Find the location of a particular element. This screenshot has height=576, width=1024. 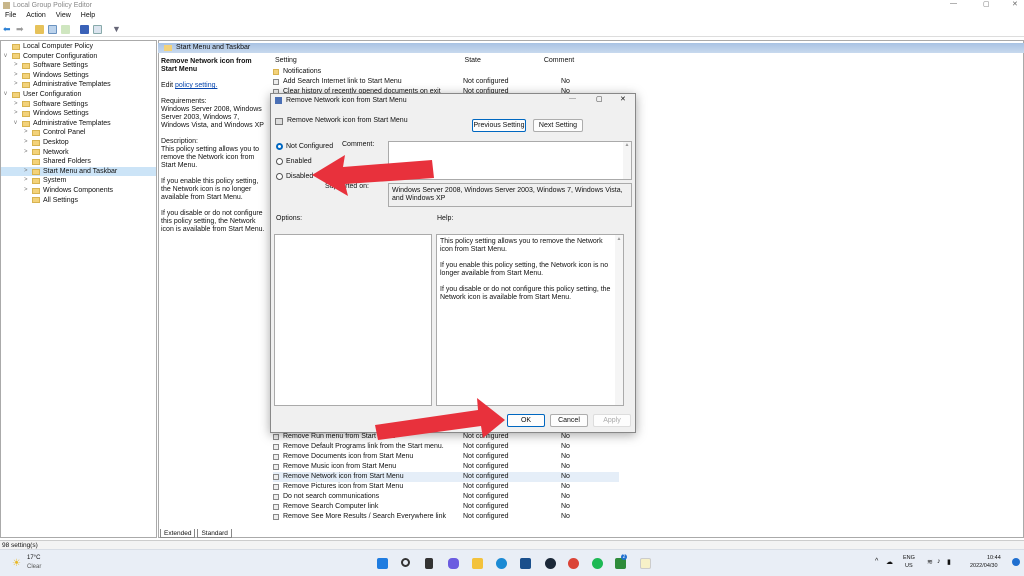

volume-icon: ♪ is located at coordinates (939, 561).